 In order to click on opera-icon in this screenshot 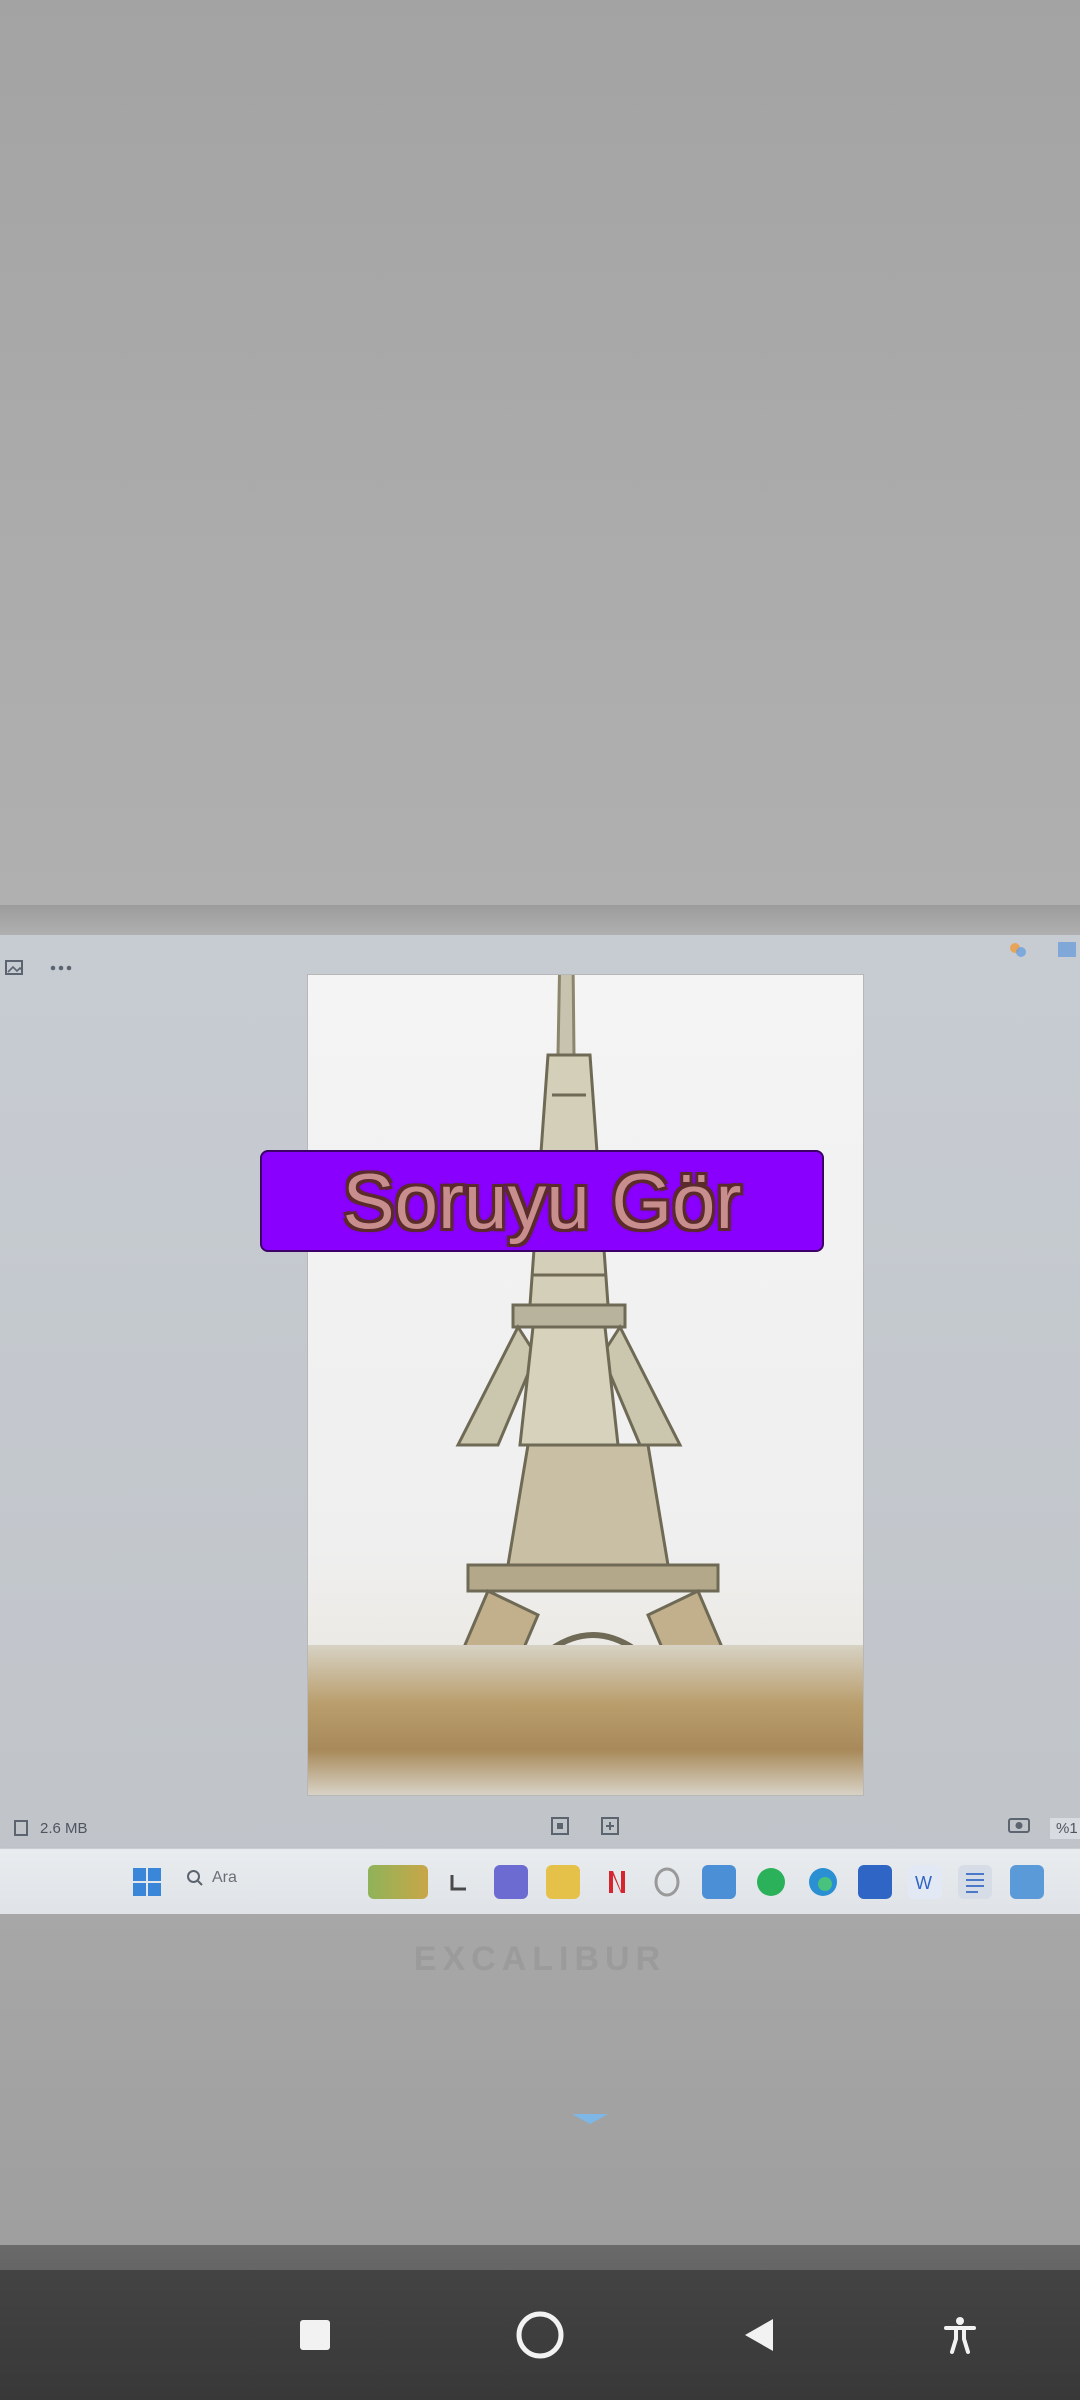, I will do `click(667, 1882)`.